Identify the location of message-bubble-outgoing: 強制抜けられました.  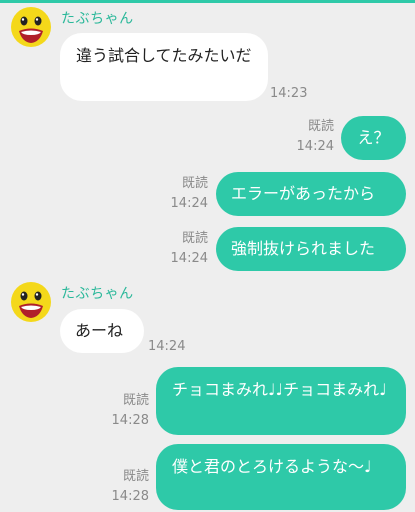
(311, 249).